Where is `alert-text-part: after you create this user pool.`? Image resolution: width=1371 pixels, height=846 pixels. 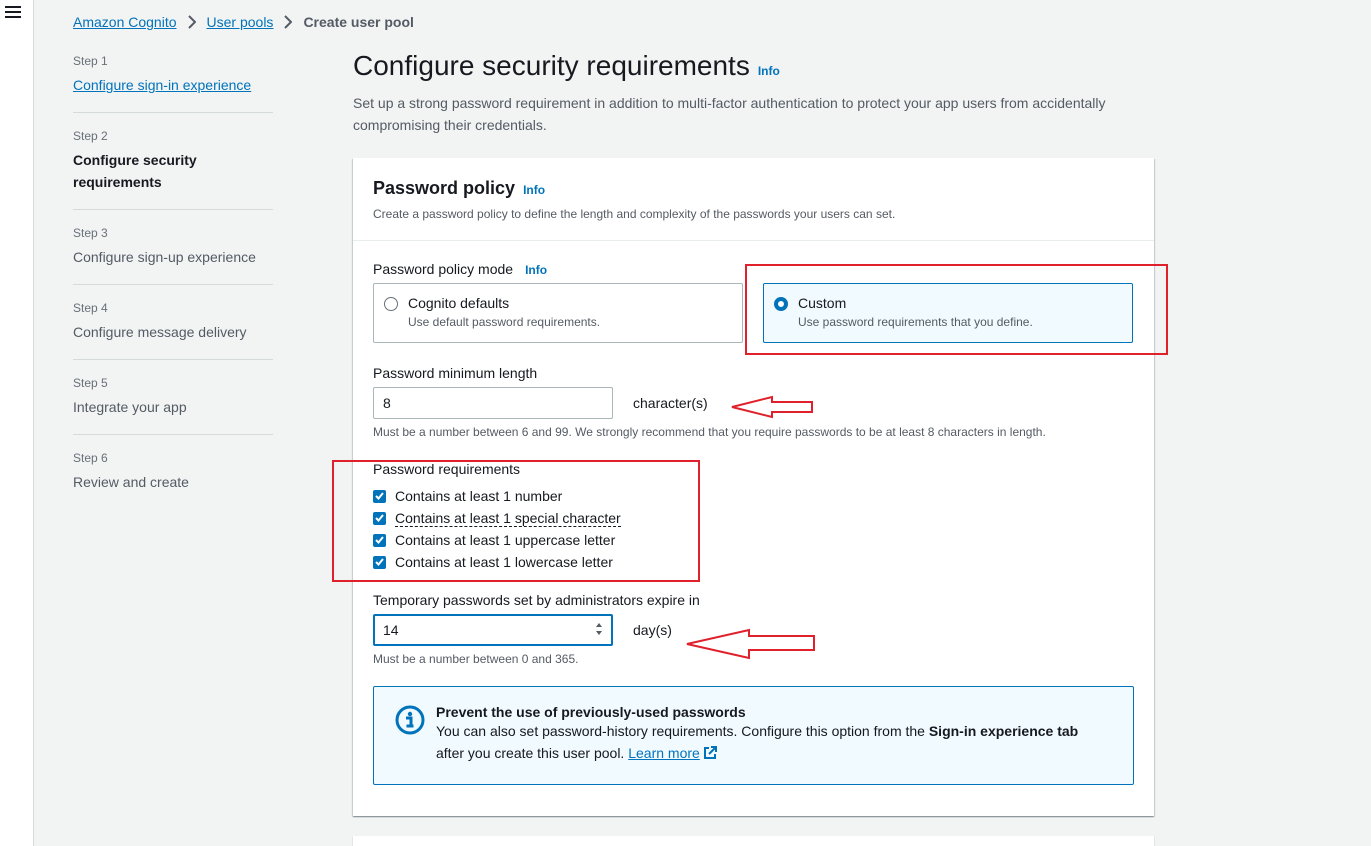 alert-text-part: after you create this user pool. is located at coordinates (532, 753).